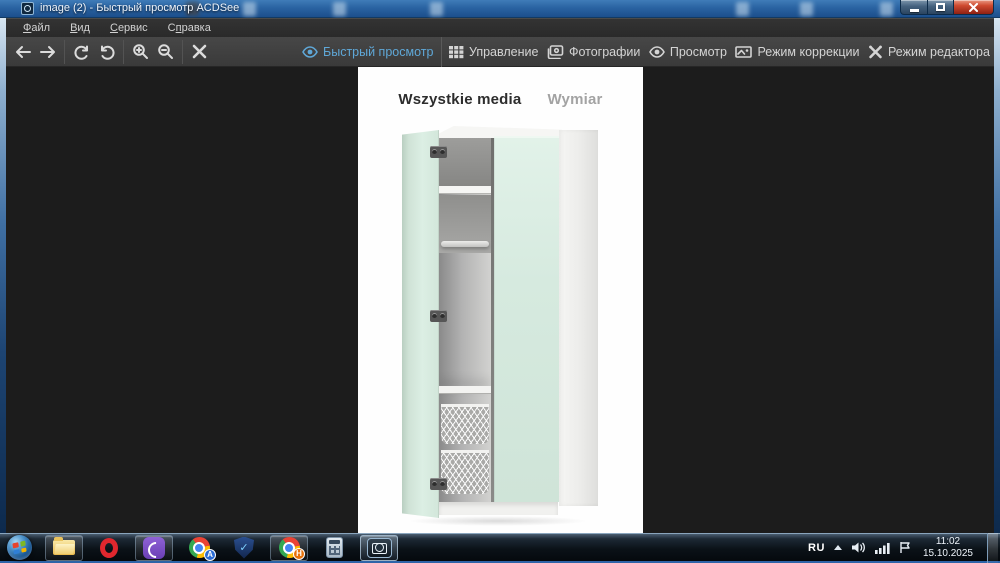 This screenshot has height=563, width=1000. Describe the element at coordinates (657, 52) in the screenshot. I see `view-eye-icon` at that location.